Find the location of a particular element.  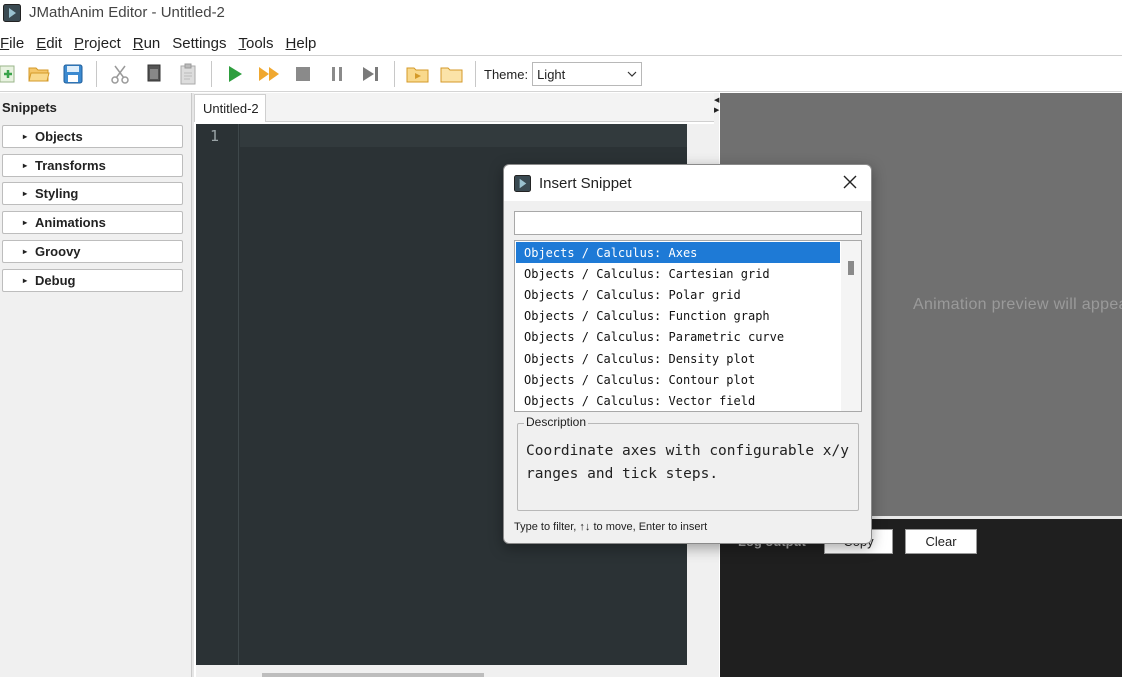

menu-tools: Tools is located at coordinates (258, 43).